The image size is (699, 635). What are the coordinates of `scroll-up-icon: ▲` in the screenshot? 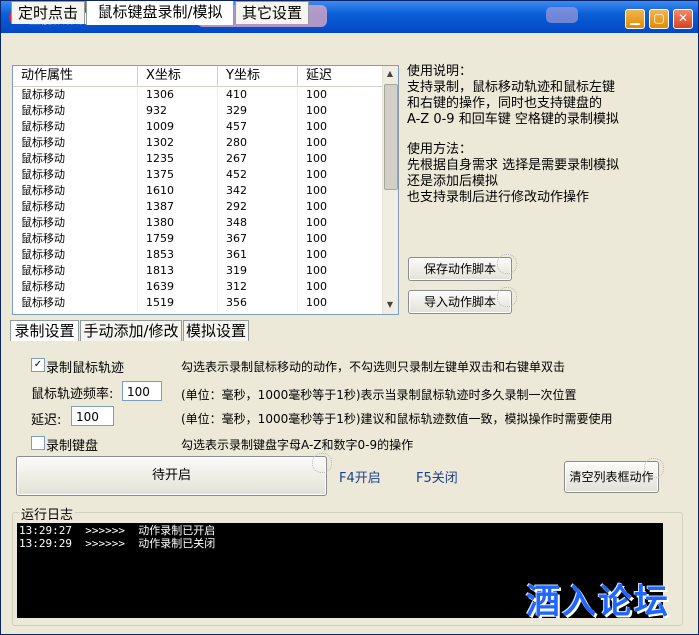 It's located at (390, 74).